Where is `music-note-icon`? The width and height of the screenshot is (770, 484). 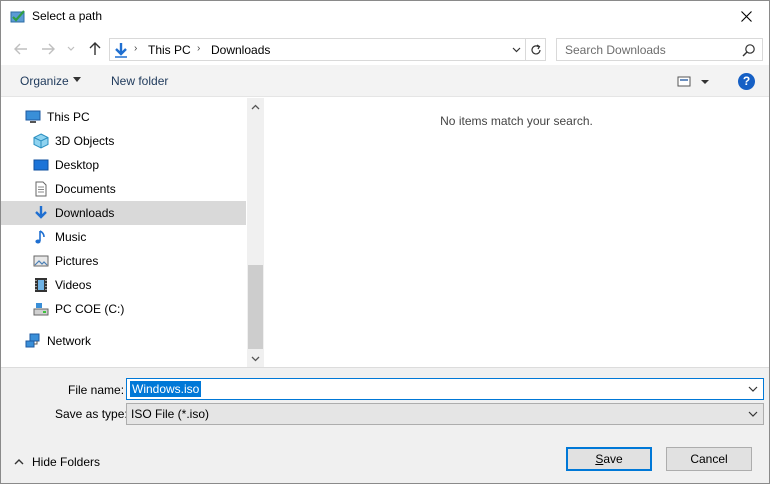 music-note-icon is located at coordinates (41, 237).